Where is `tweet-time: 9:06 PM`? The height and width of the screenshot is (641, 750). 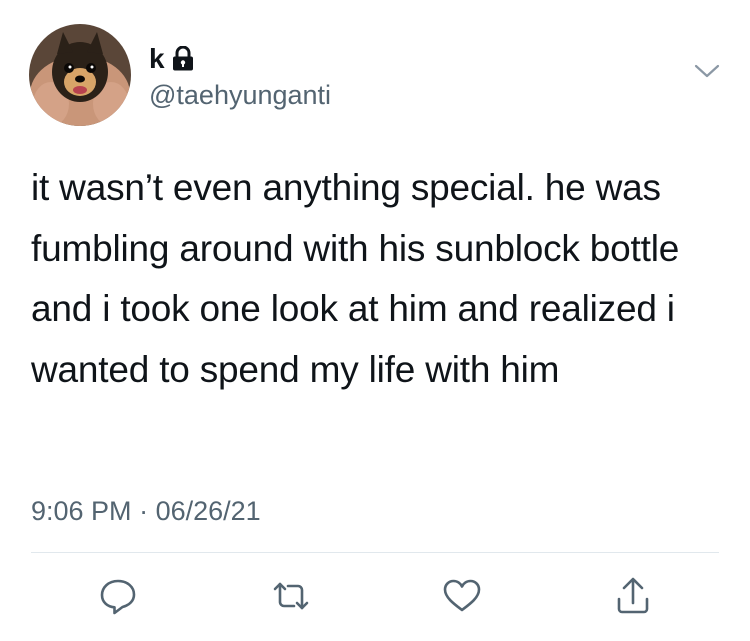
tweet-time: 9:06 PM is located at coordinates (81, 511).